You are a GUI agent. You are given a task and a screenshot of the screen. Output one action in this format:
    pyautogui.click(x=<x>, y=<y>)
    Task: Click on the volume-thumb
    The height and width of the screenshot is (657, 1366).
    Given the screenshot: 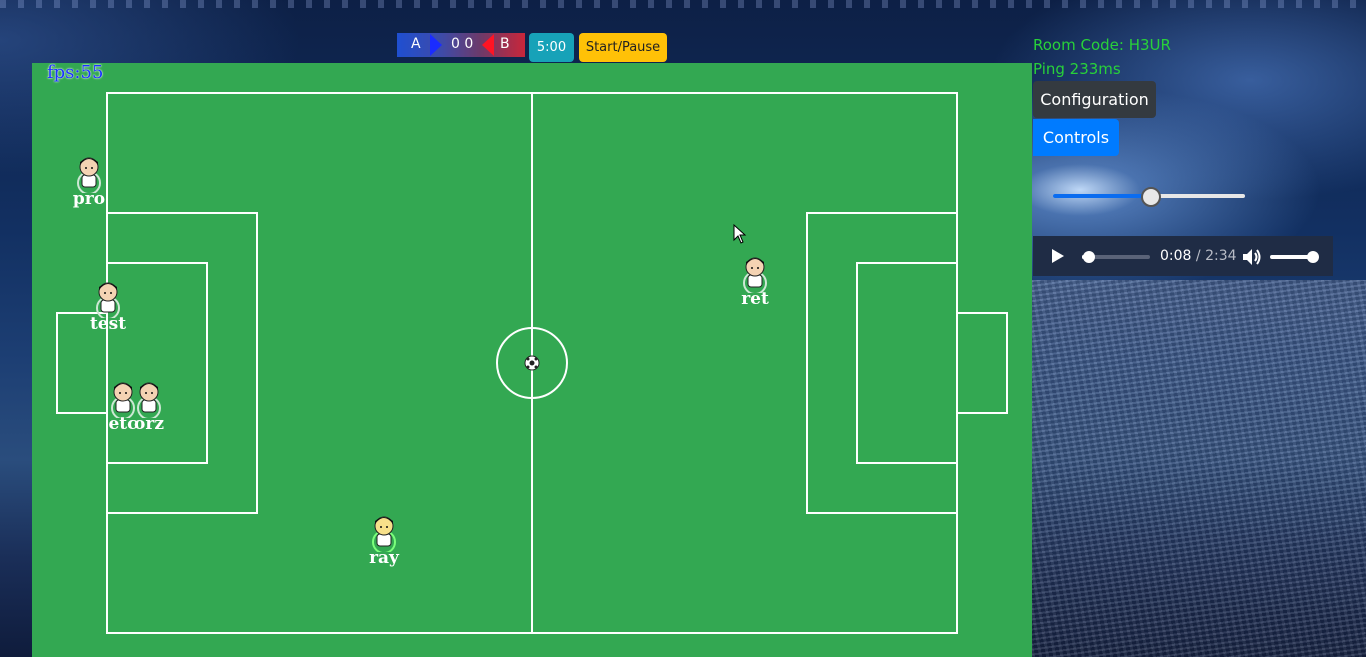 What is the action you would take?
    pyautogui.click(x=1313, y=257)
    